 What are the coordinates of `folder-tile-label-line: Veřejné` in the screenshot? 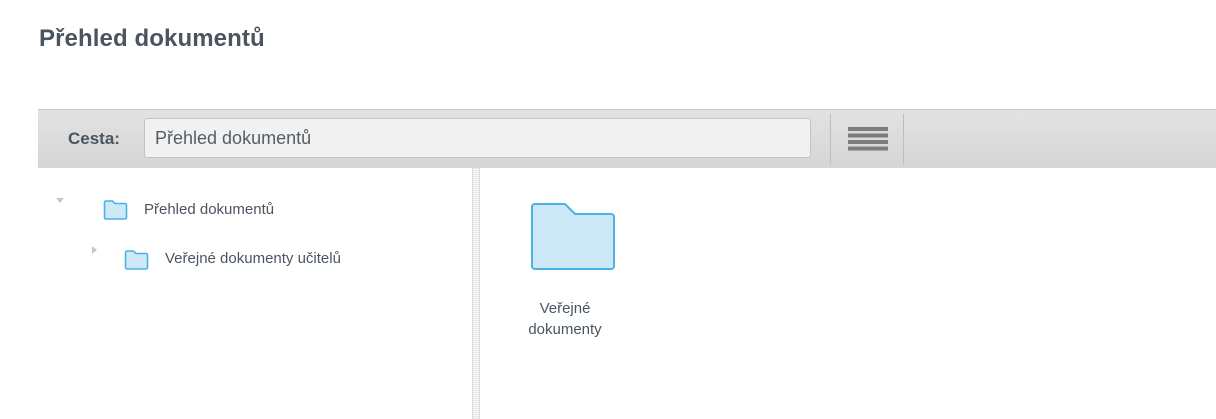 It's located at (565, 308).